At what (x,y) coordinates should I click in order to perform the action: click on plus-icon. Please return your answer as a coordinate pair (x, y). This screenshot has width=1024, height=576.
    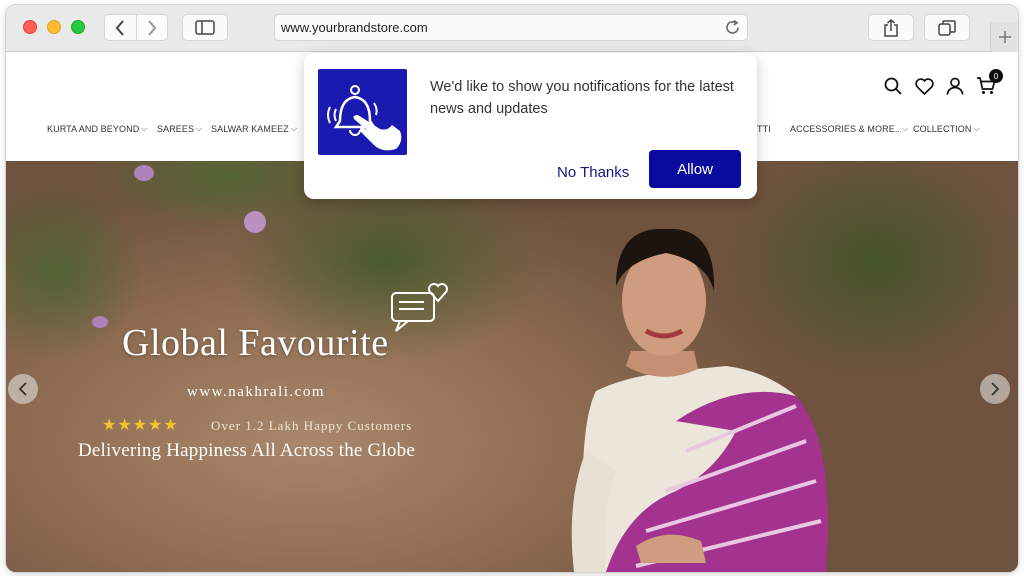
    Looking at the image, I should click on (1004, 37).